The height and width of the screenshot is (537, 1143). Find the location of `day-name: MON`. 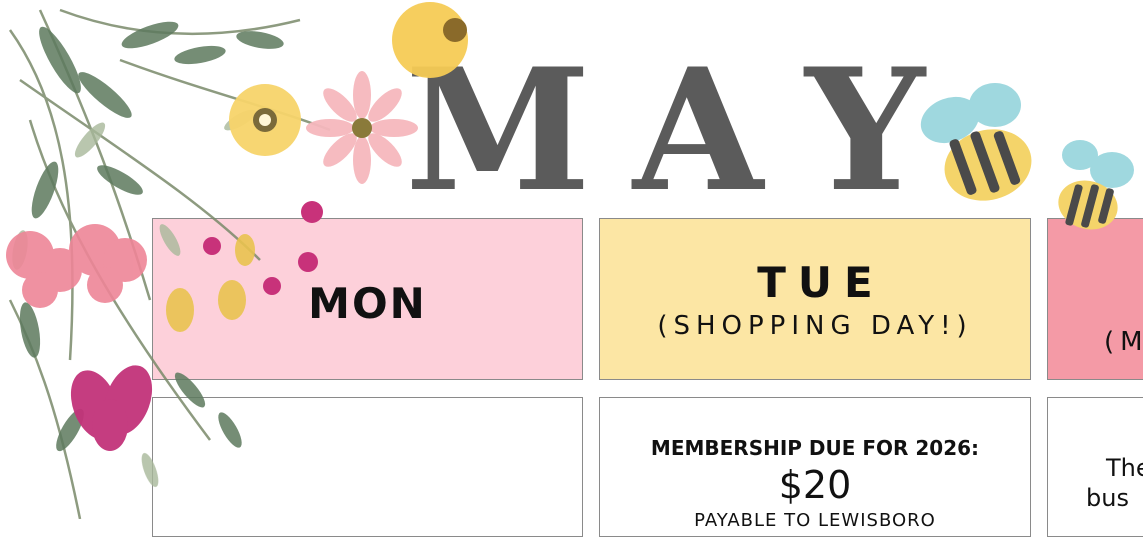

day-name: MON is located at coordinates (367, 303).